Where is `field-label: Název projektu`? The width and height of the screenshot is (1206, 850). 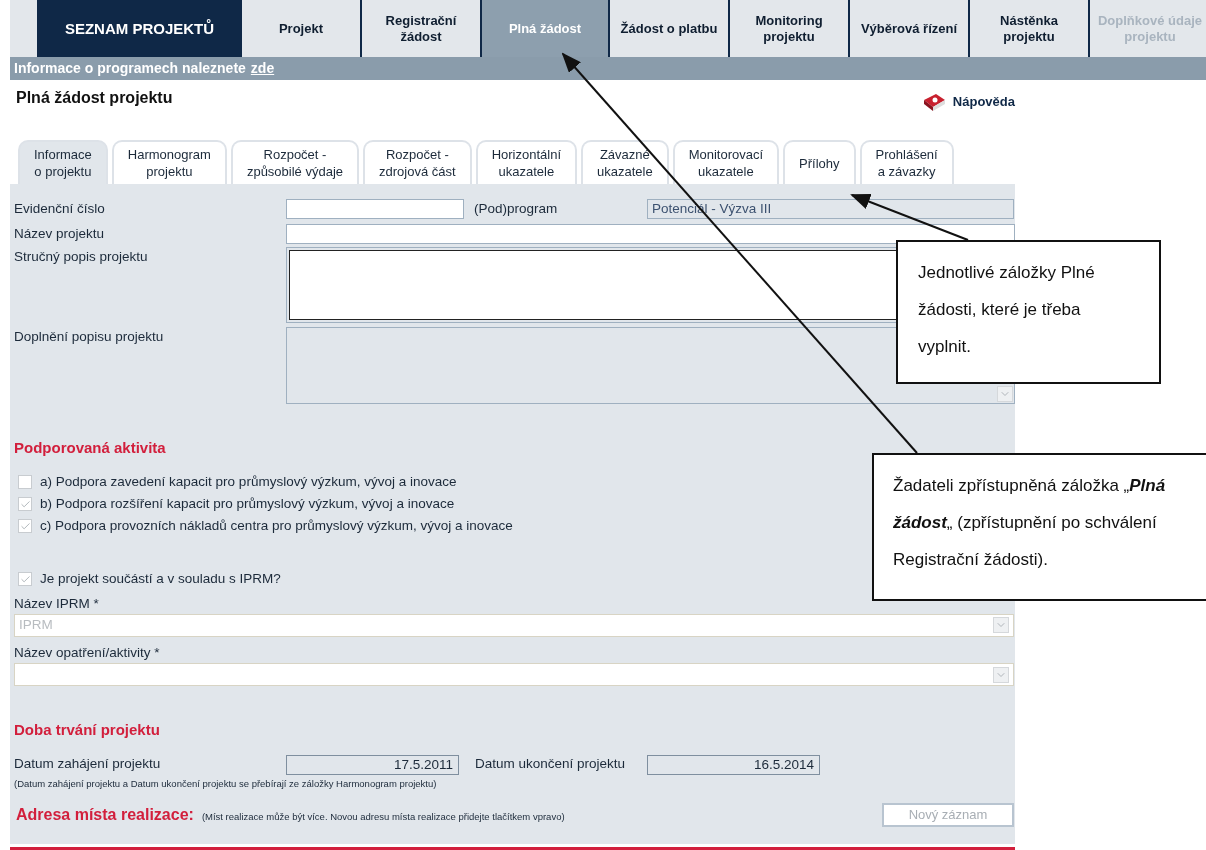
field-label: Název projektu is located at coordinates (60, 233).